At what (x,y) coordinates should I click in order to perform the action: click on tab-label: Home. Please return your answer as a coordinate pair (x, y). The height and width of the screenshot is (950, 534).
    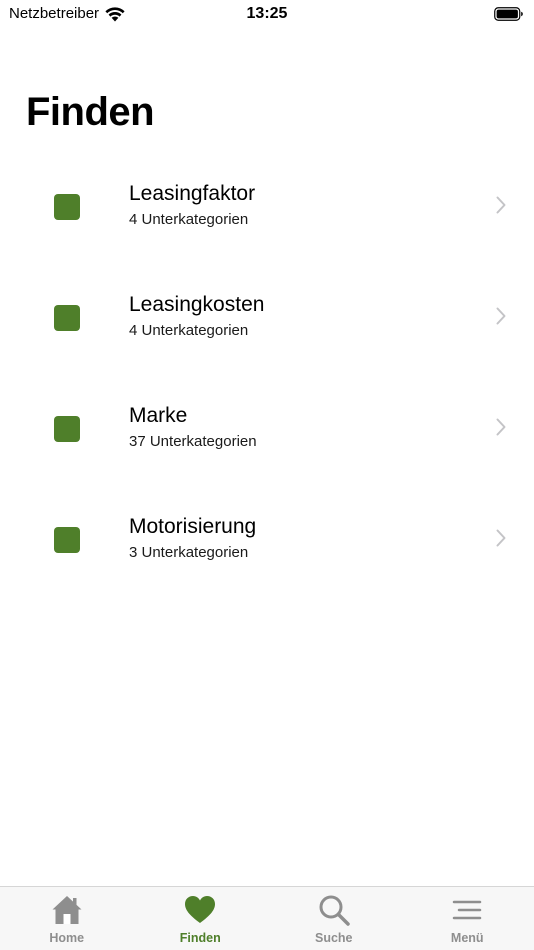
    Looking at the image, I should click on (67, 938).